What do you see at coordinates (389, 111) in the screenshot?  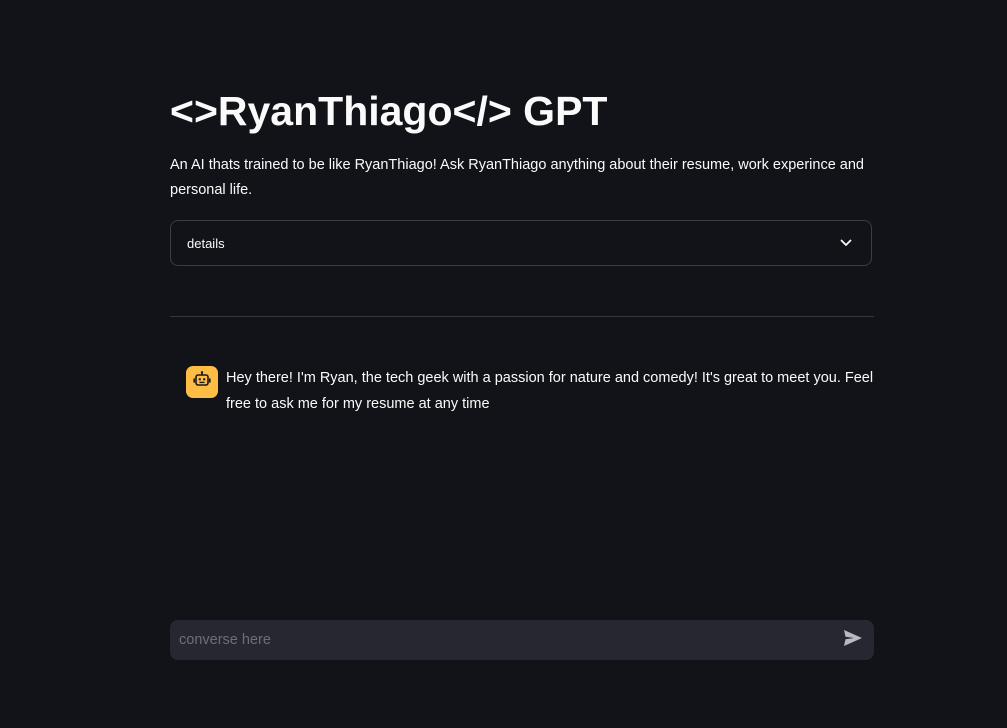 I see `page-title: <>RyanThiago</> GPT` at bounding box center [389, 111].